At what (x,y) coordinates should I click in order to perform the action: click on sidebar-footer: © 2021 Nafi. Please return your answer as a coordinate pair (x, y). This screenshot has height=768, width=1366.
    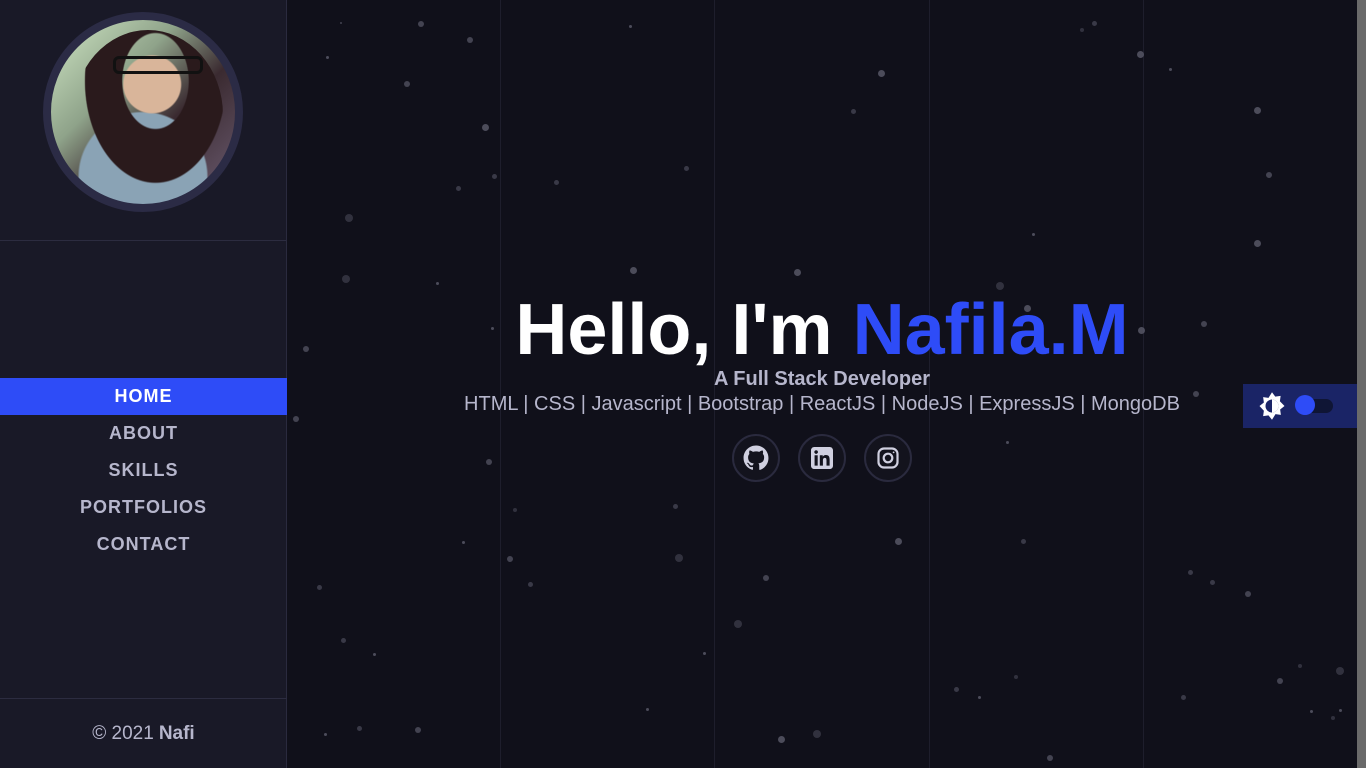
    Looking at the image, I should click on (143, 733).